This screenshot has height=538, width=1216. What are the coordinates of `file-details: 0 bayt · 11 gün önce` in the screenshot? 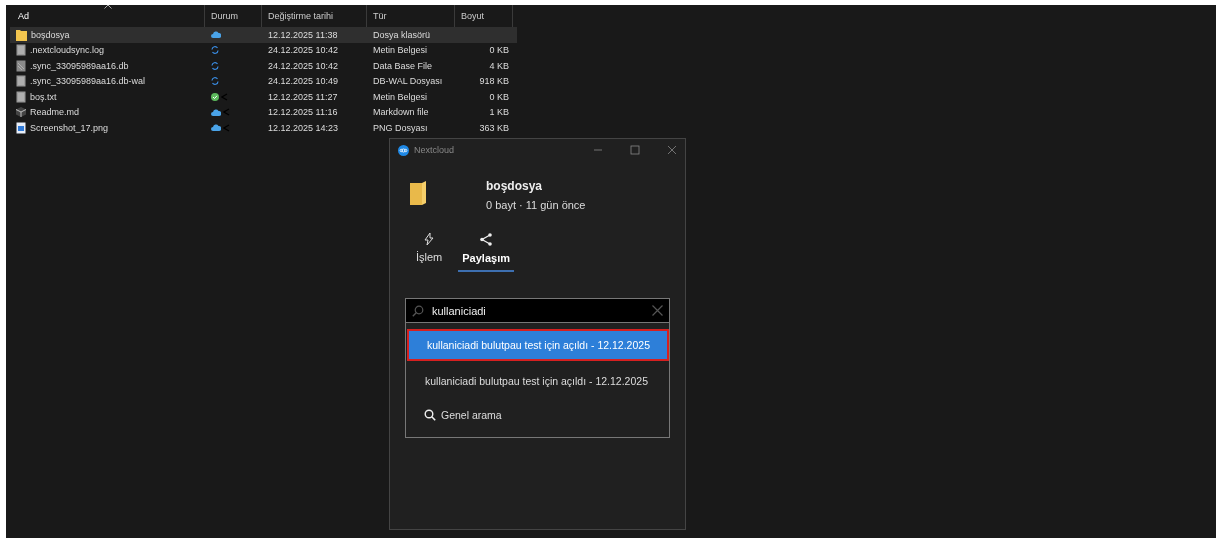 It's located at (536, 205).